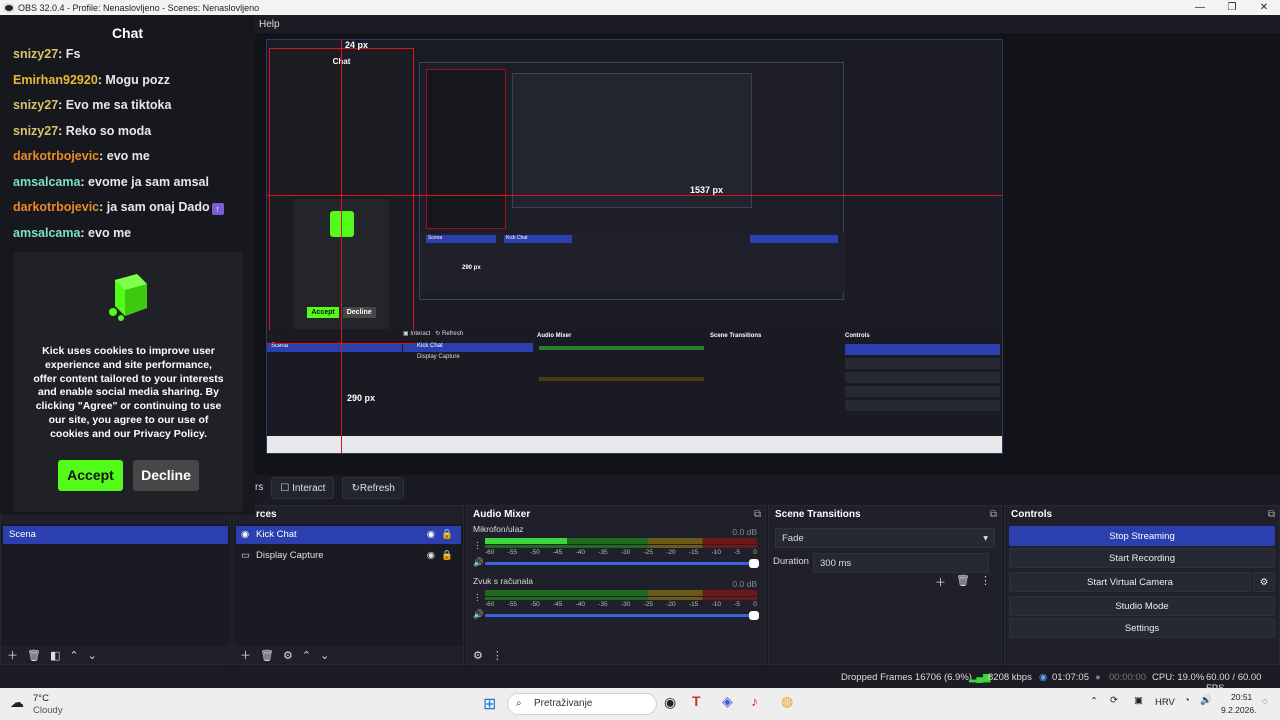 Image resolution: width=1280 pixels, height=720 pixels. Describe the element at coordinates (754, 701) in the screenshot. I see `tiktok-icon: ♪` at that location.